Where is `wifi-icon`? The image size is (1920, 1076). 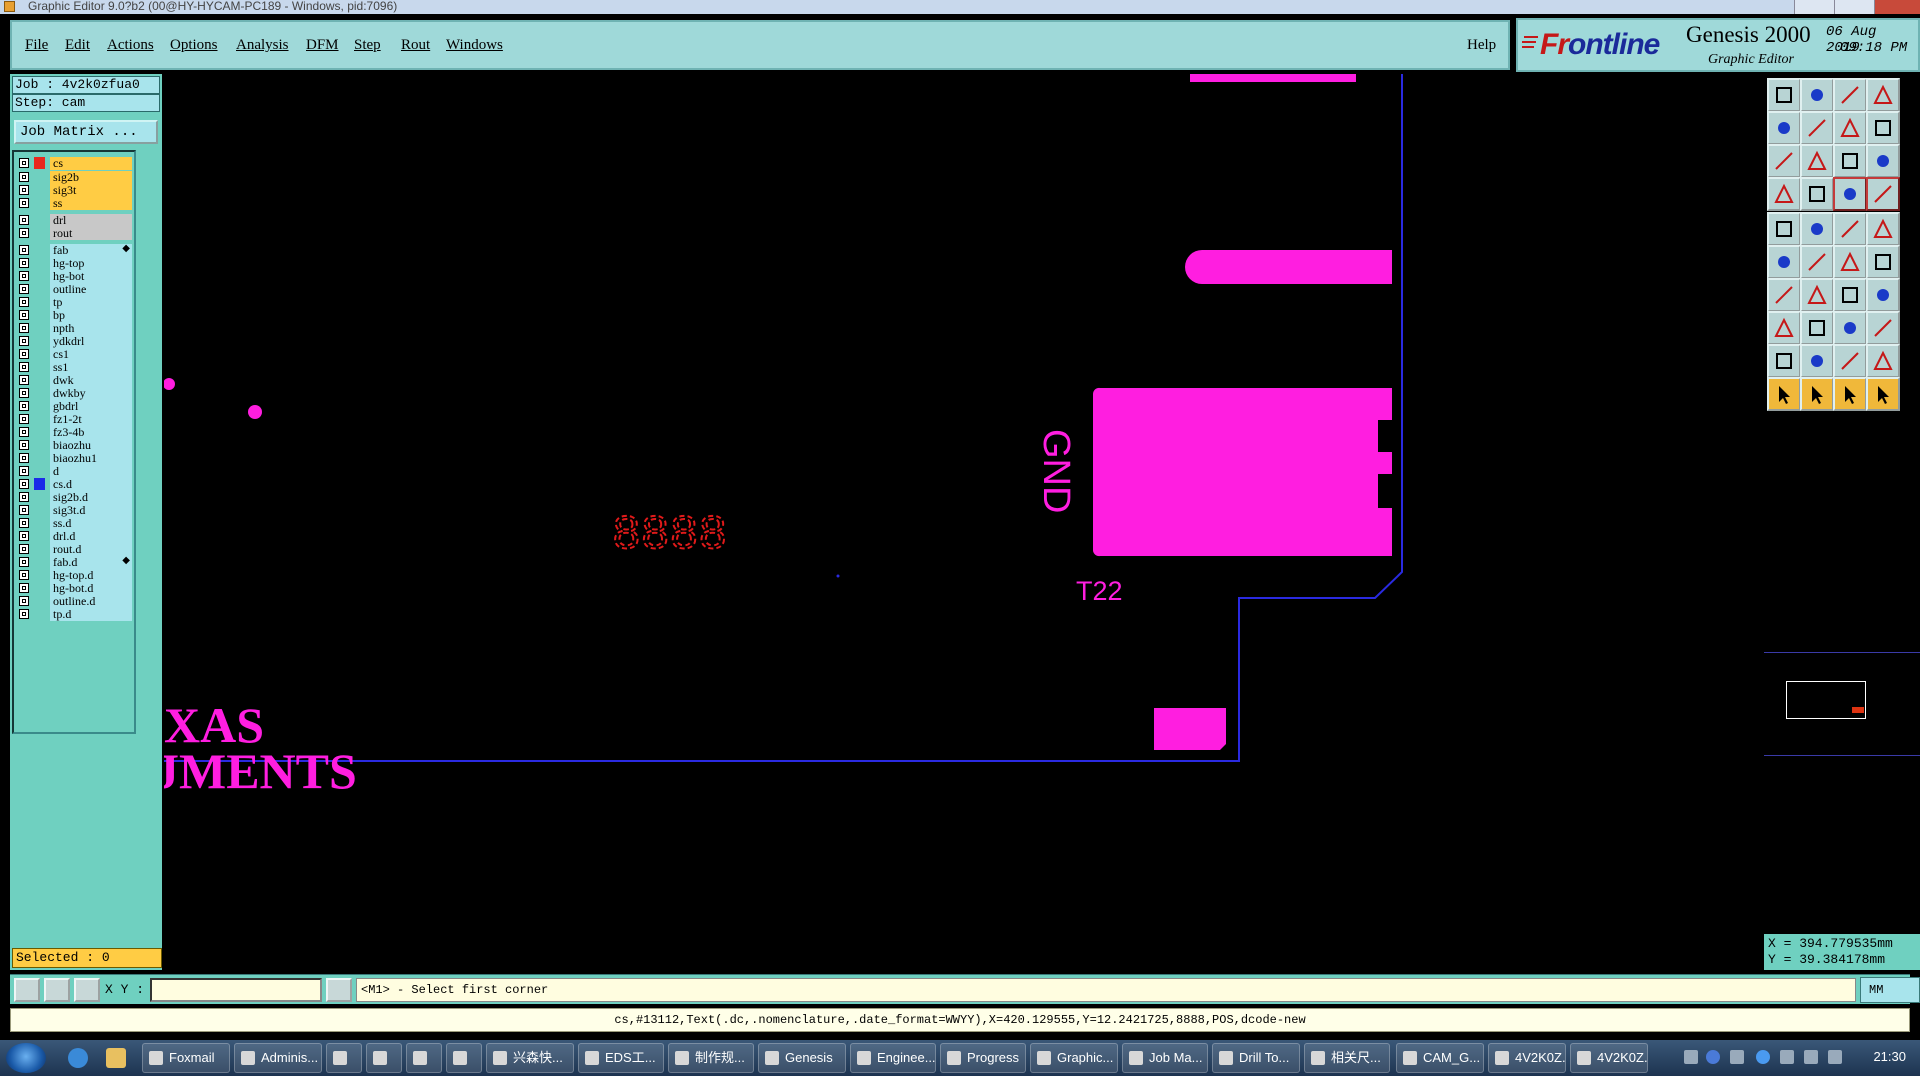
wifi-icon is located at coordinates (1835, 1057).